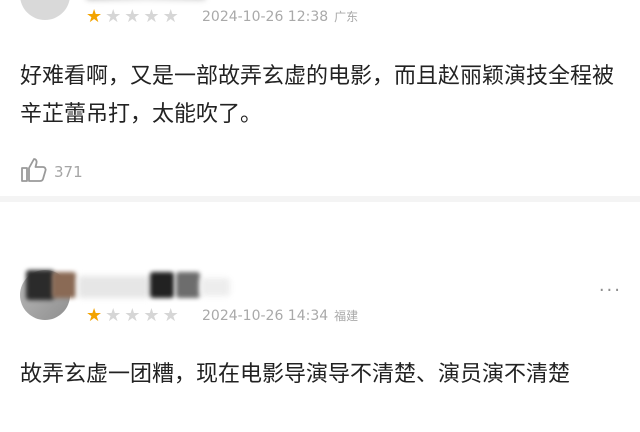 This screenshot has width=640, height=432. Describe the element at coordinates (265, 17) in the screenshot. I see `review-date: 2024-10-26 12:38` at that location.